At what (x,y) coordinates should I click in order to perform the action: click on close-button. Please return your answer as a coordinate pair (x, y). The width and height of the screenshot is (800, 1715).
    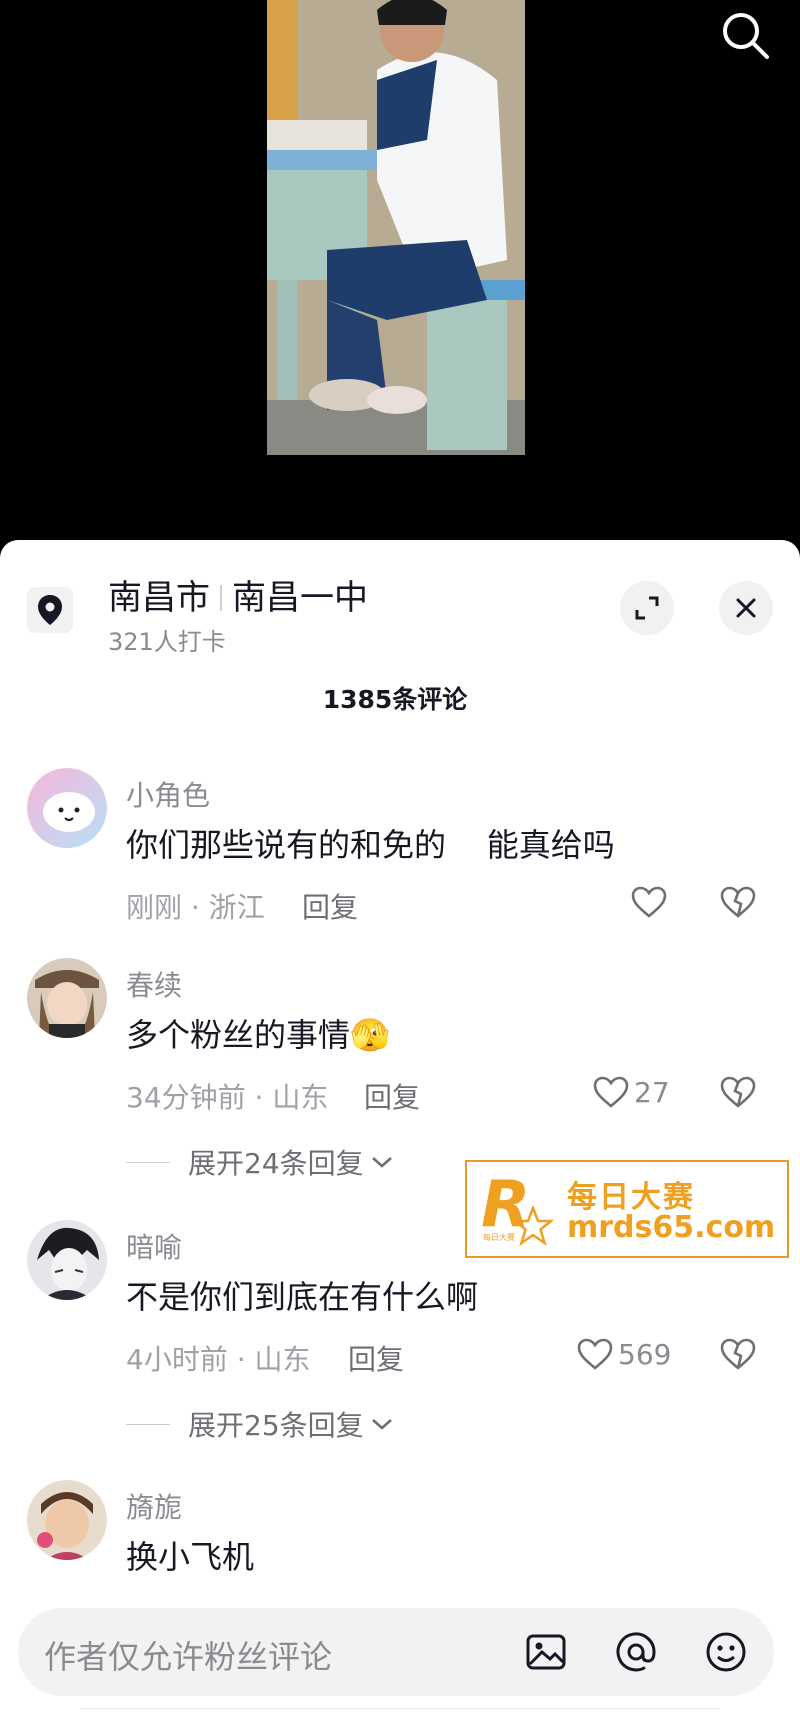
    Looking at the image, I should click on (746, 608).